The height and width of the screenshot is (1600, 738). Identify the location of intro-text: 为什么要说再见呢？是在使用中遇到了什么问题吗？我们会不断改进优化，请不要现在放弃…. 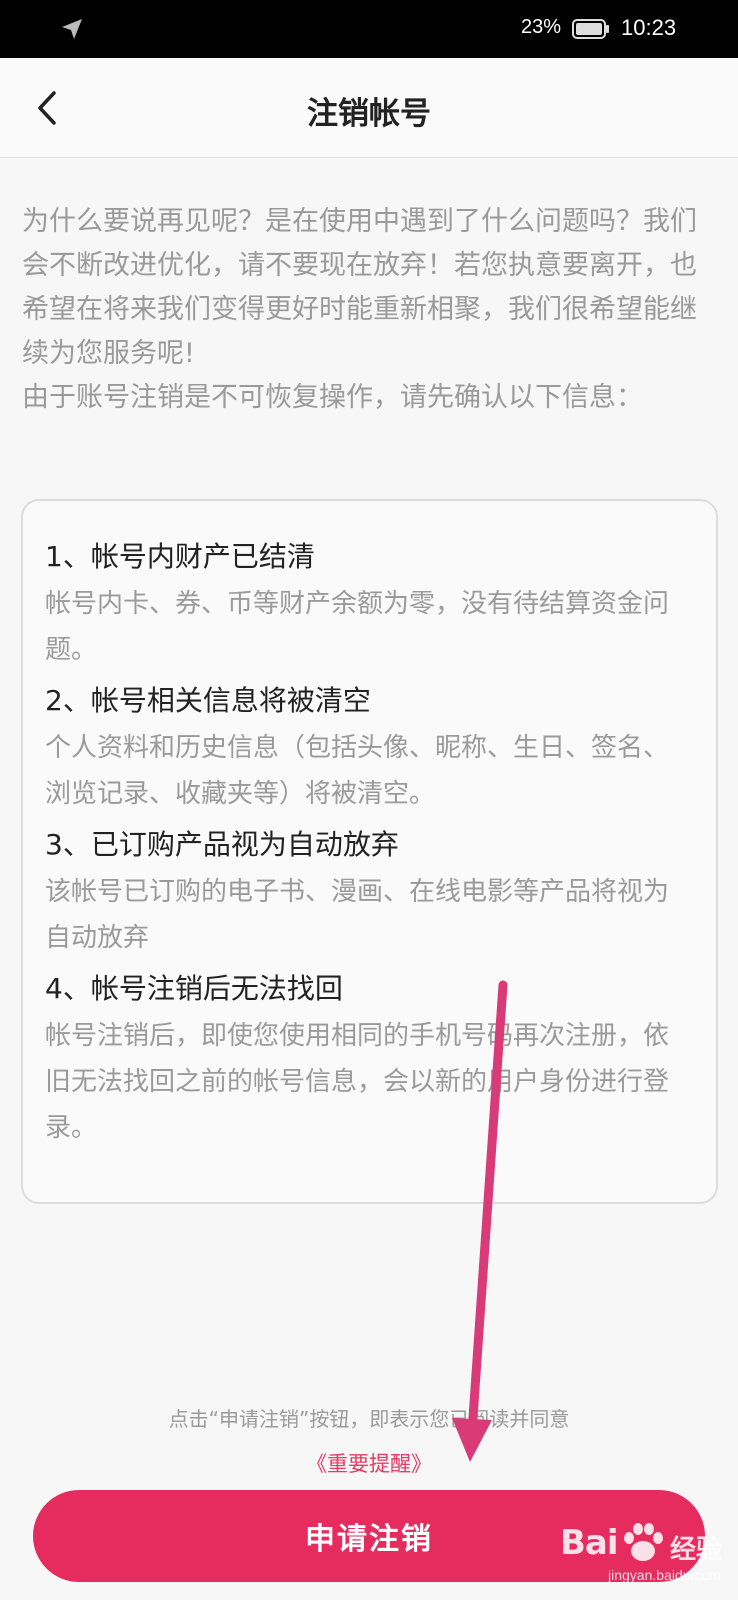
(367, 310).